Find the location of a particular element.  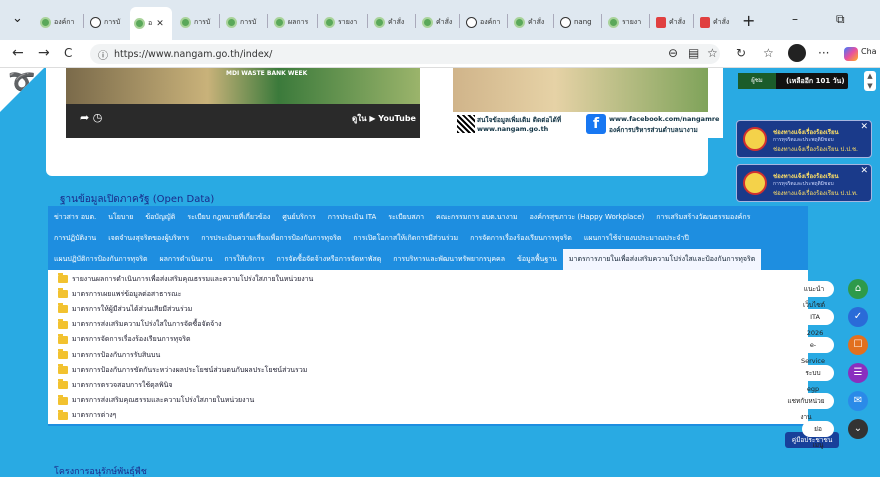

nav-link: ข้อมูลพื้นฐาน is located at coordinates (537, 259).